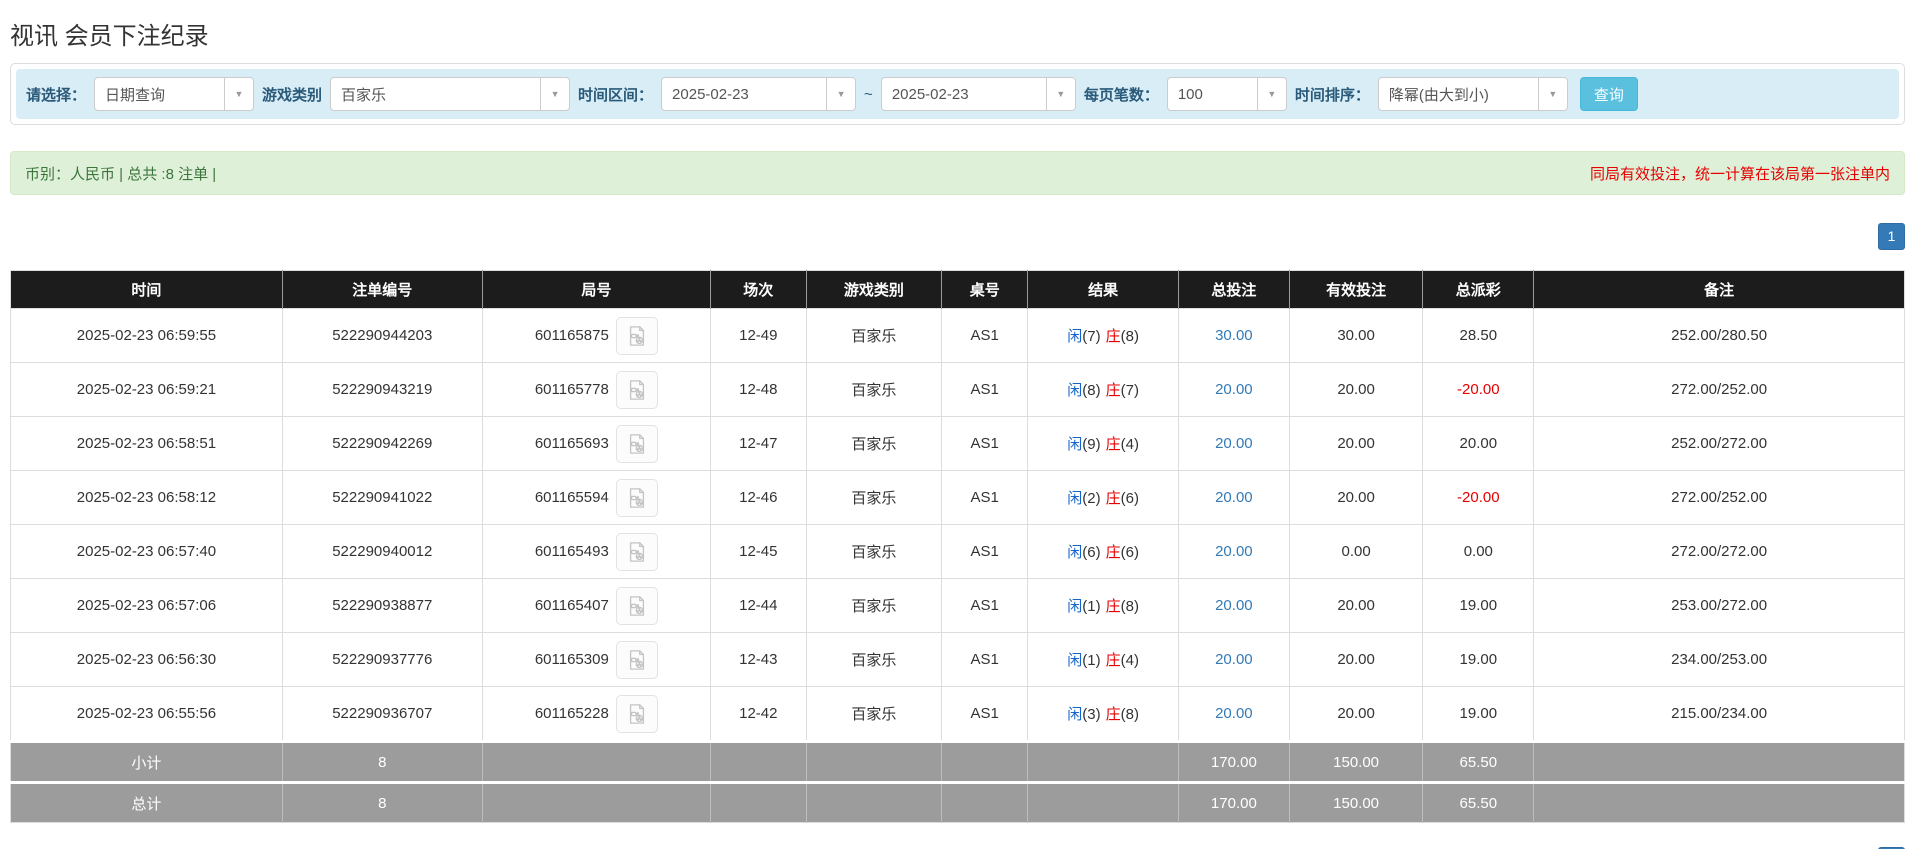 The height and width of the screenshot is (849, 1919). I want to click on total-bet-link: 30.00, so click(1234, 335).